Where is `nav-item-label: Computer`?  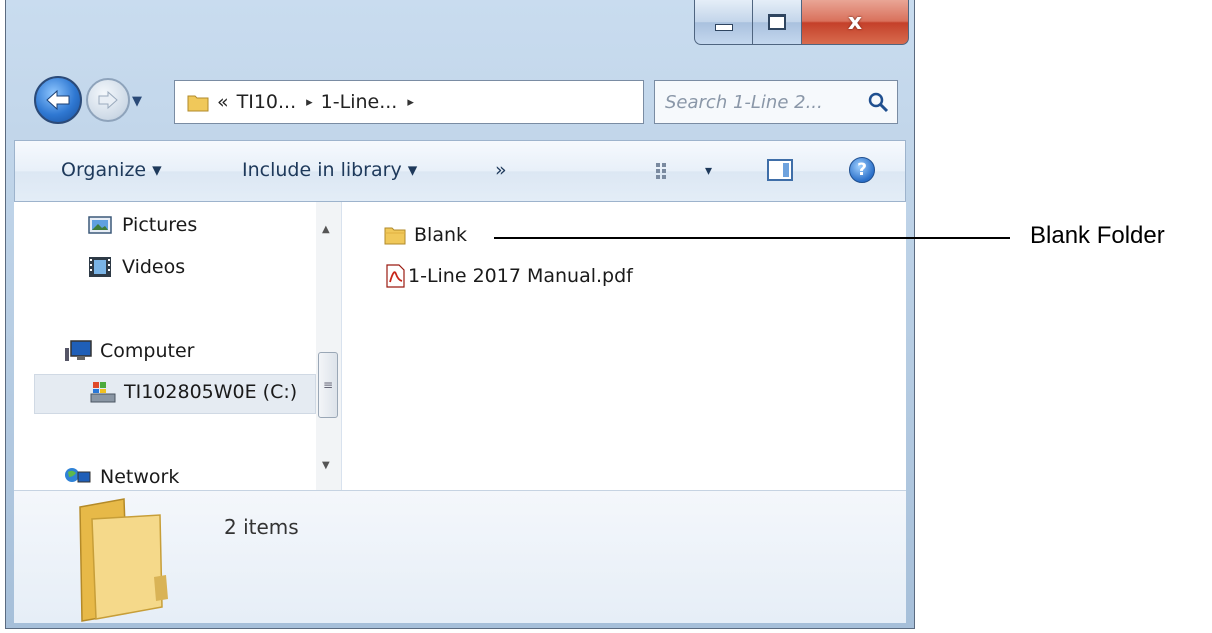
nav-item-label: Computer is located at coordinates (147, 351).